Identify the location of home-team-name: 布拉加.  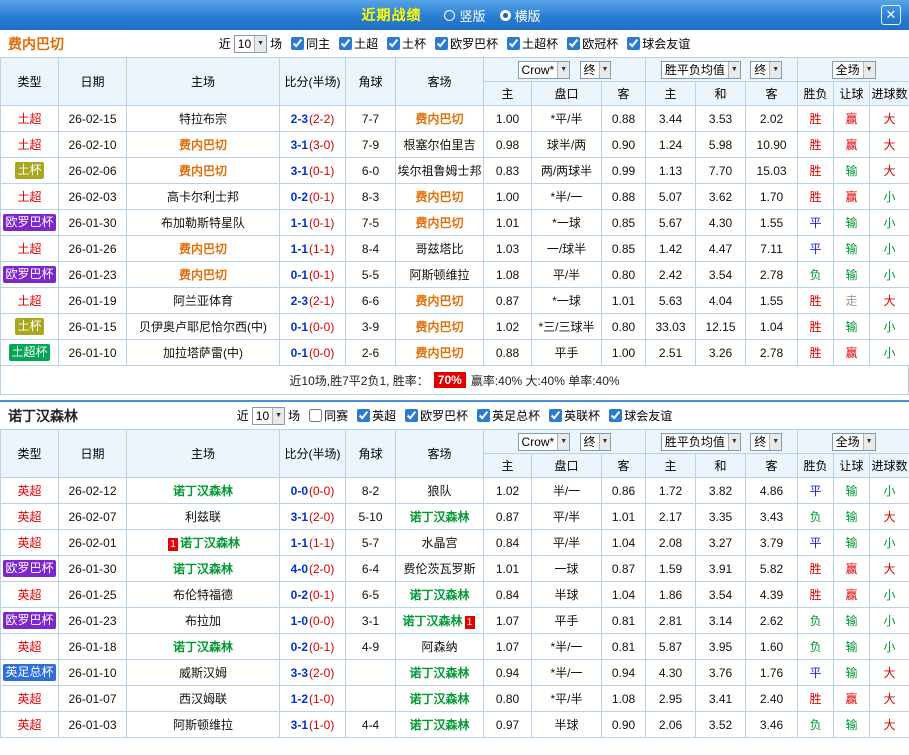
(202, 621).